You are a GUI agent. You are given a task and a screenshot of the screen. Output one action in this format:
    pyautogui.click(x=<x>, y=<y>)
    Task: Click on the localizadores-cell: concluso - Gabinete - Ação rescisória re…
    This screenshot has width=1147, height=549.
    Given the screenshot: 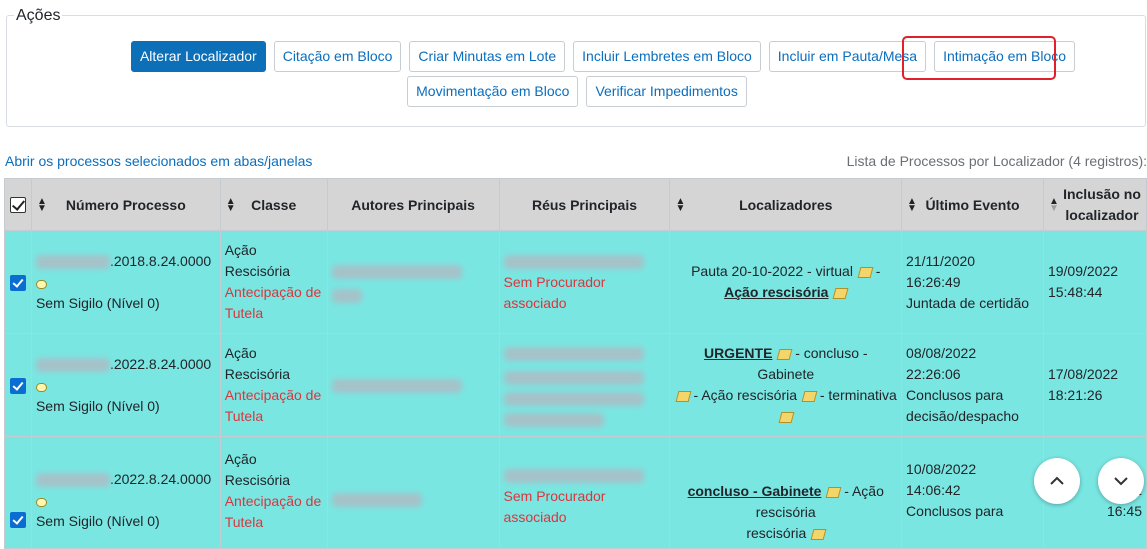 What is the action you would take?
    pyautogui.click(x=786, y=492)
    